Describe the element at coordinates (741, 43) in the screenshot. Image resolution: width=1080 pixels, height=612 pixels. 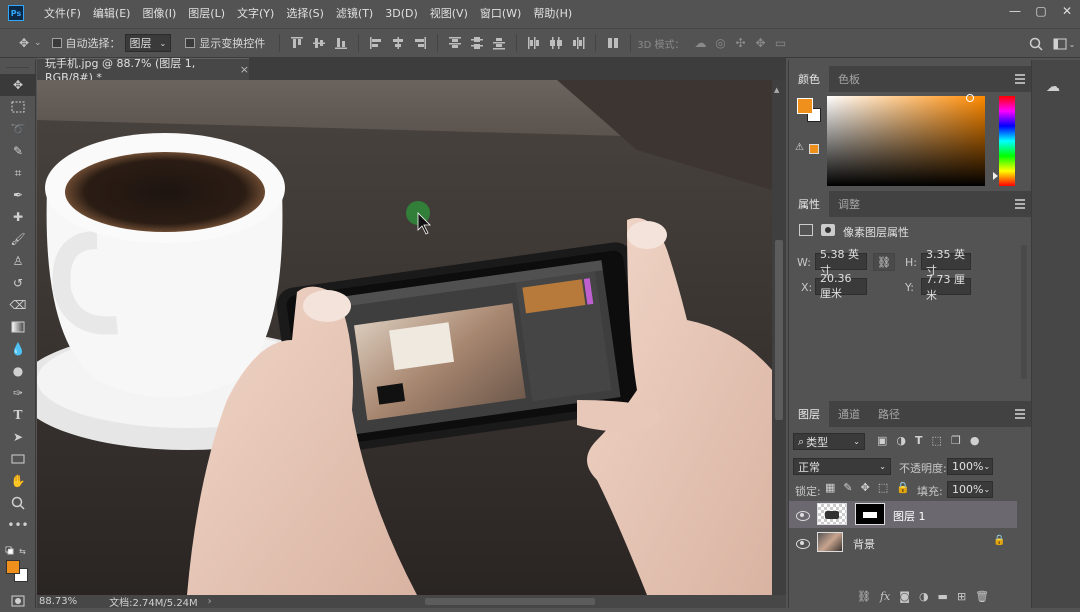
I see `3d-pan-icon: ✣` at that location.